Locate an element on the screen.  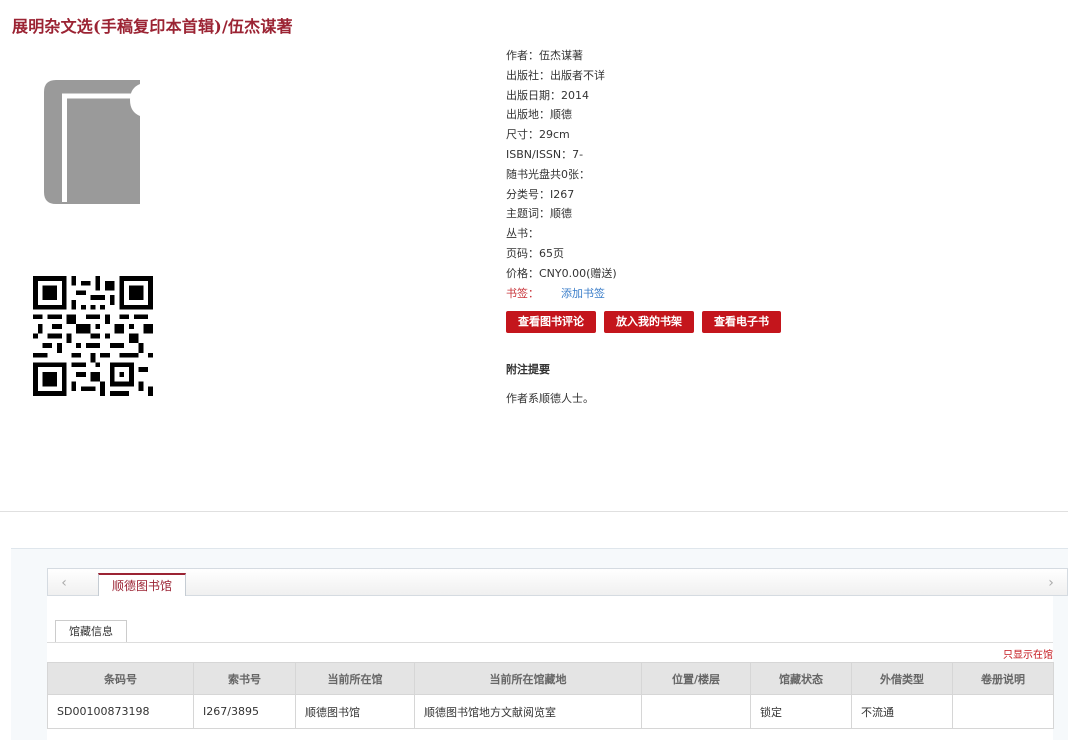
bookmark-label: 书签： is located at coordinates (522, 293).